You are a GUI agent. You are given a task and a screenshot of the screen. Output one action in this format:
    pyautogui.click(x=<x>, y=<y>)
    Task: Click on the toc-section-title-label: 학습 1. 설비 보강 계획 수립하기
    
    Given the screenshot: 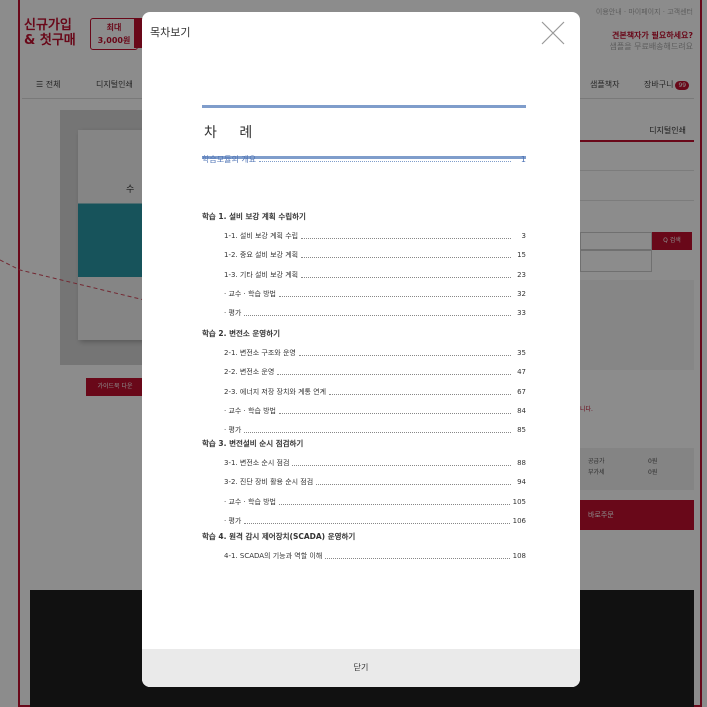 What is the action you would take?
    pyautogui.click(x=254, y=216)
    